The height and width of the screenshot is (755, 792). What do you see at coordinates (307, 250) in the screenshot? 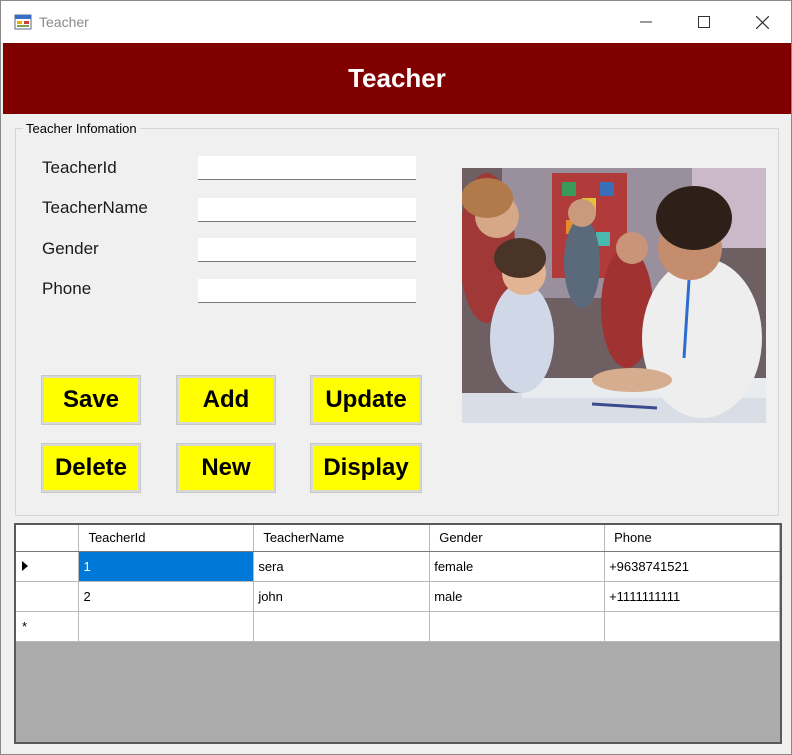
I see `gender-input` at bounding box center [307, 250].